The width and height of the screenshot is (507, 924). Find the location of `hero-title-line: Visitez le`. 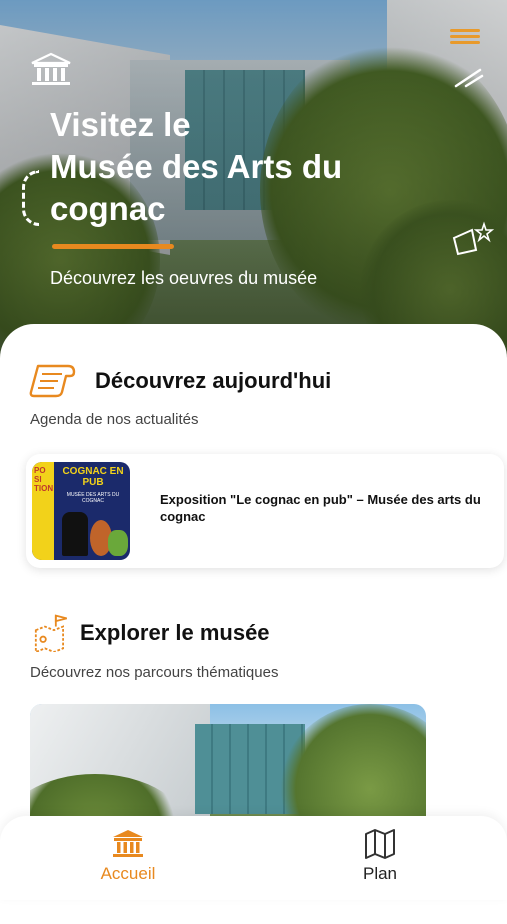

hero-title-line: Visitez le is located at coordinates (120, 124).